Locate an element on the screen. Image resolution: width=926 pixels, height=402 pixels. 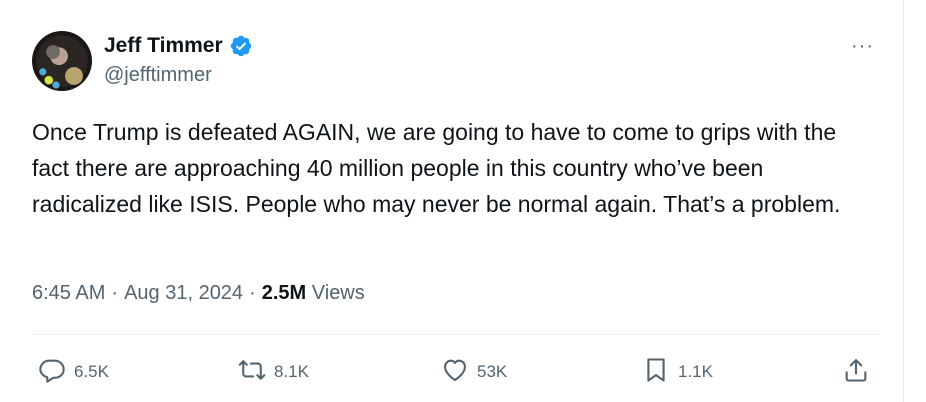
tweet-date: Aug 31, 2024 is located at coordinates (183, 293).